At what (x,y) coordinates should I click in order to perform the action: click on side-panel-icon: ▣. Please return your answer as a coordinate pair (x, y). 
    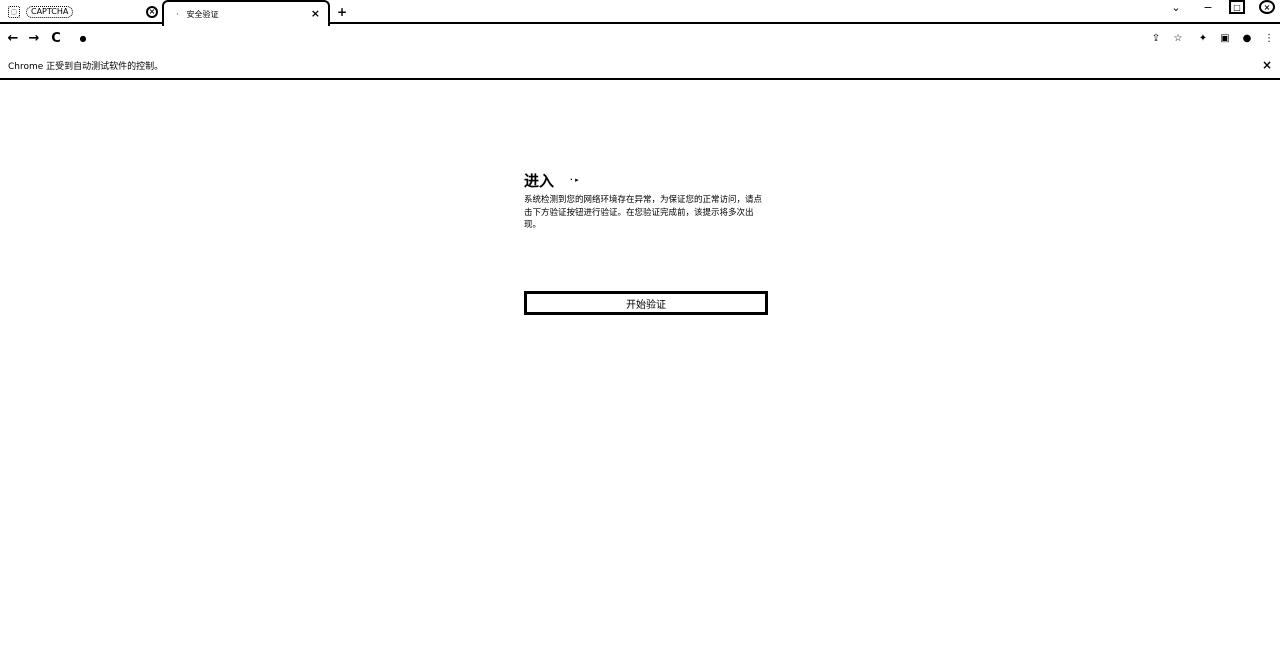
    Looking at the image, I should click on (1225, 38).